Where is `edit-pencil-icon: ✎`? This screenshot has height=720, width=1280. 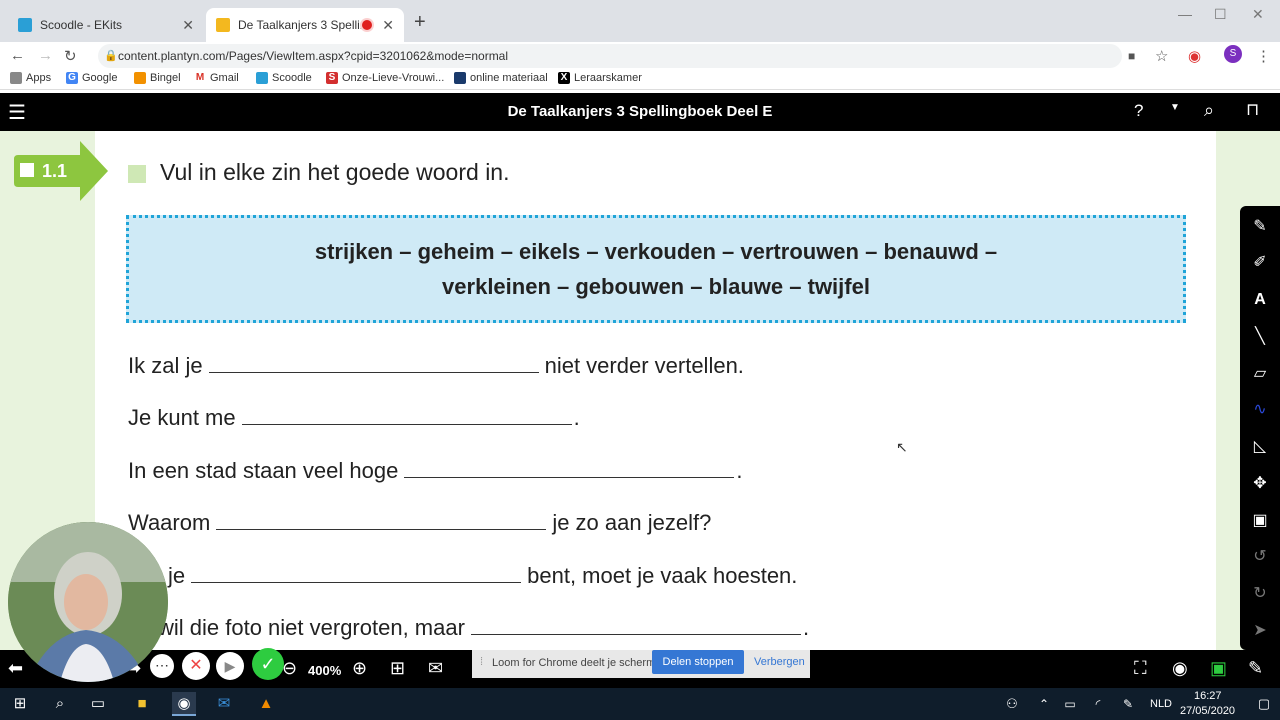
edit-pencil-icon: ✎ is located at coordinates (1255, 668).